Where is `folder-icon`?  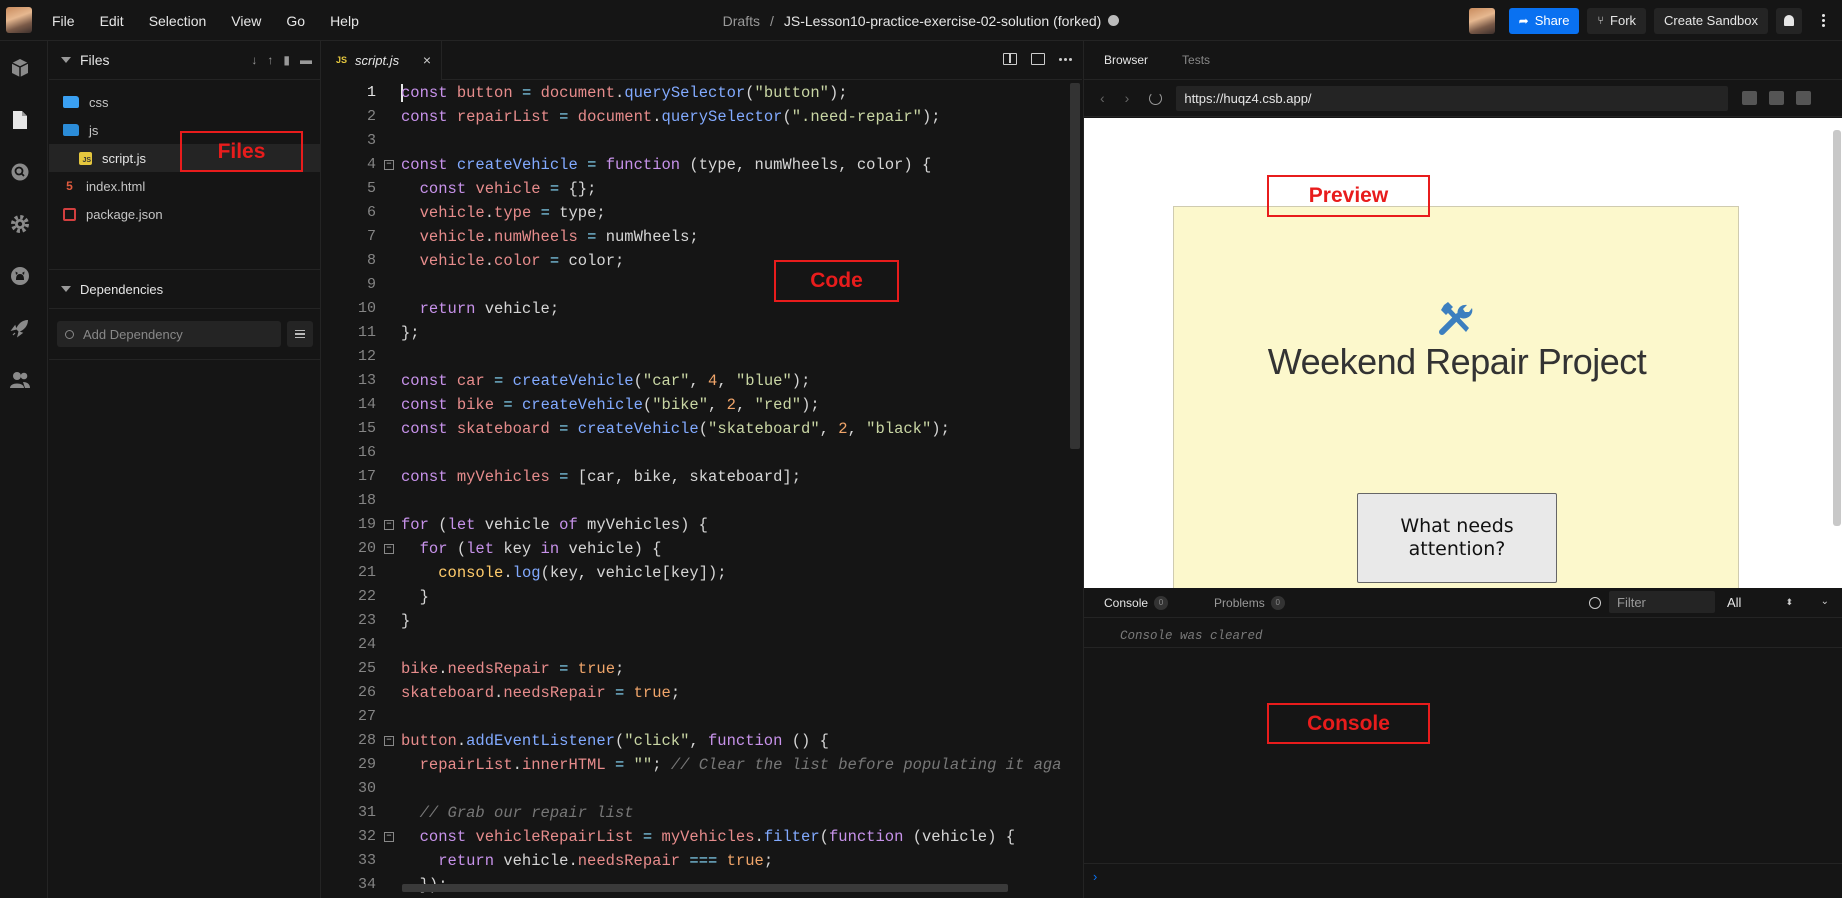
folder-icon is located at coordinates (71, 102).